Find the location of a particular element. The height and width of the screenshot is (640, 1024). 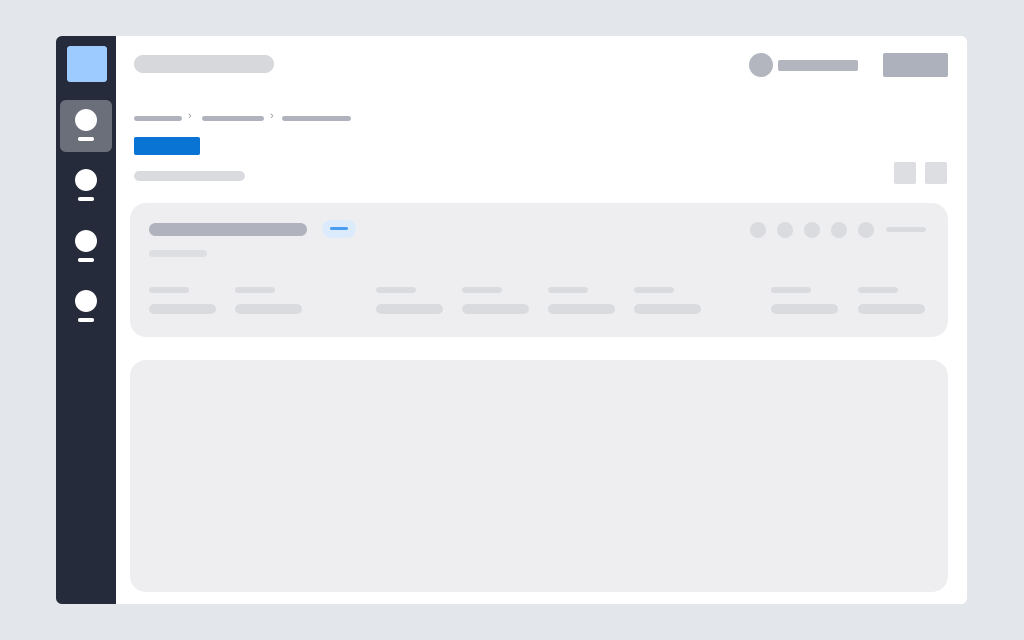

header-action-button is located at coordinates (915, 65).